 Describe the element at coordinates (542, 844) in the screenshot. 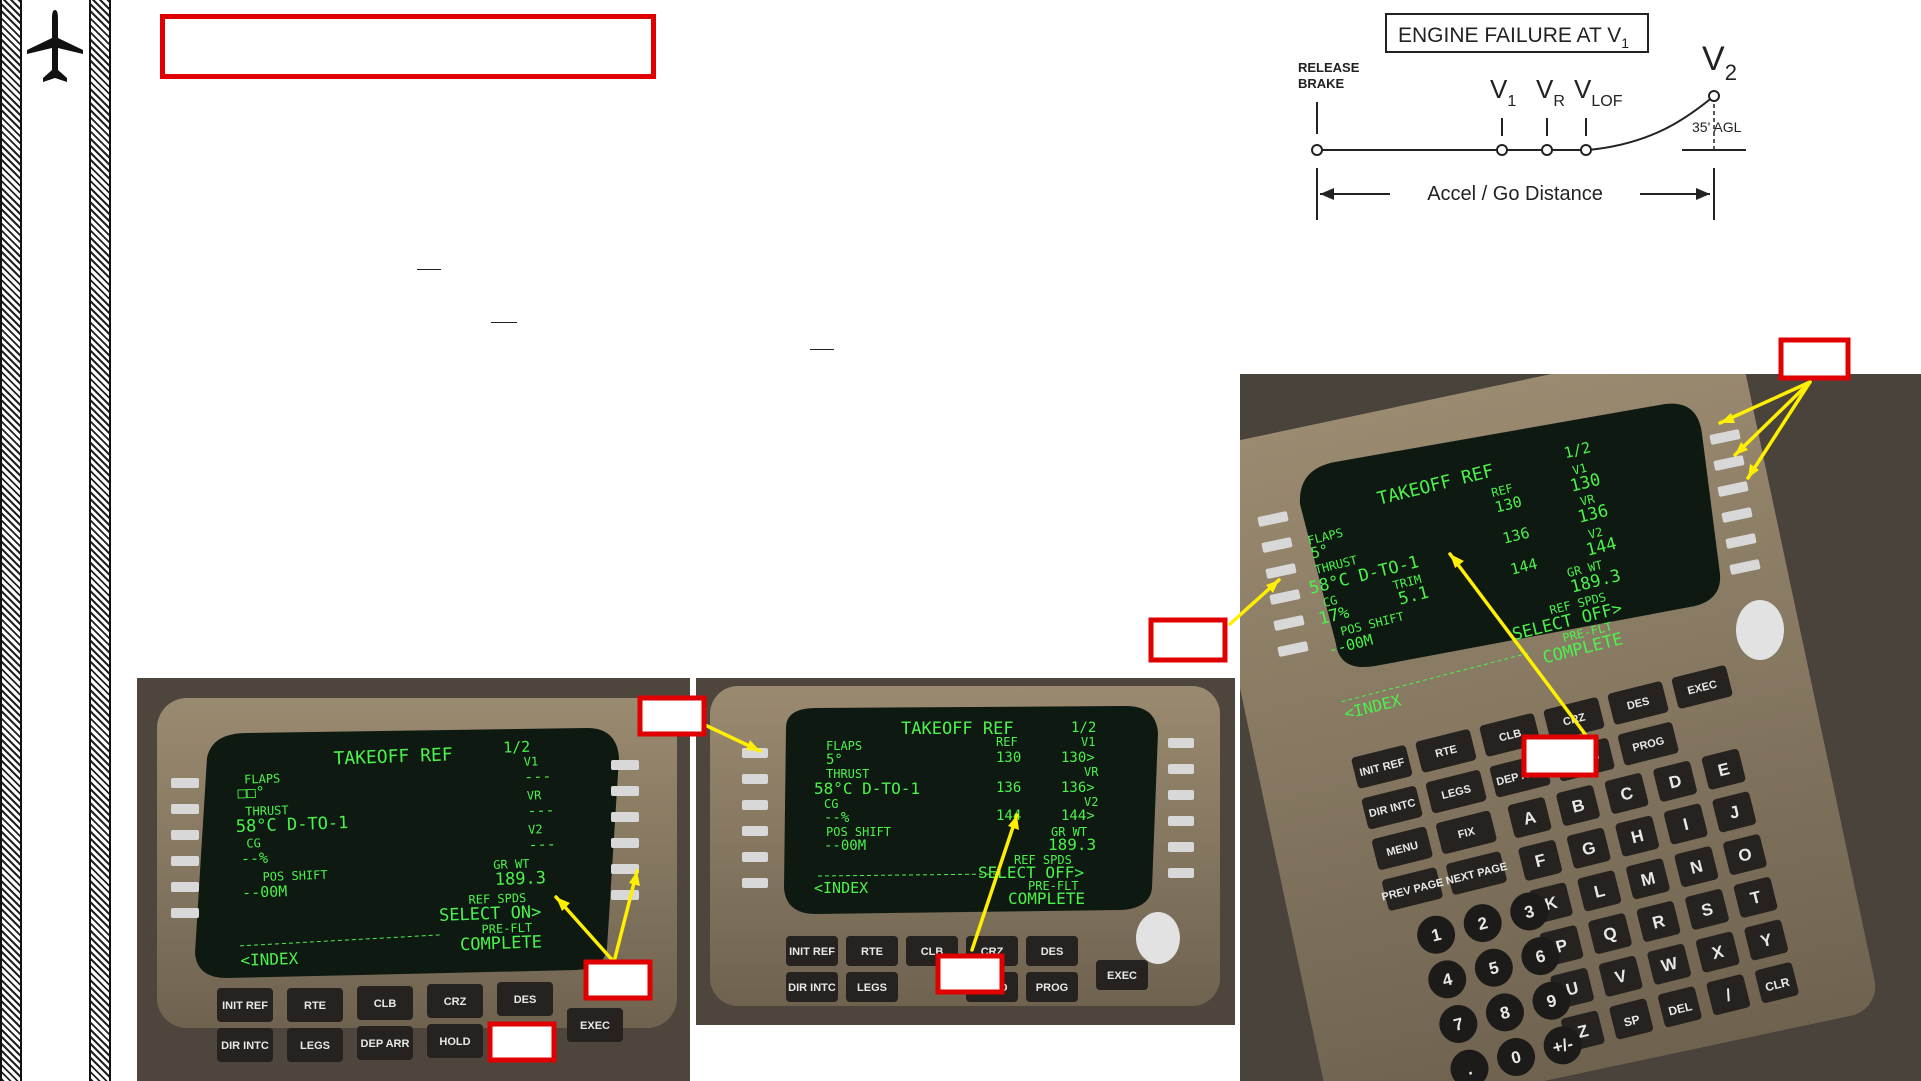

I see `v2-value: ---` at that location.